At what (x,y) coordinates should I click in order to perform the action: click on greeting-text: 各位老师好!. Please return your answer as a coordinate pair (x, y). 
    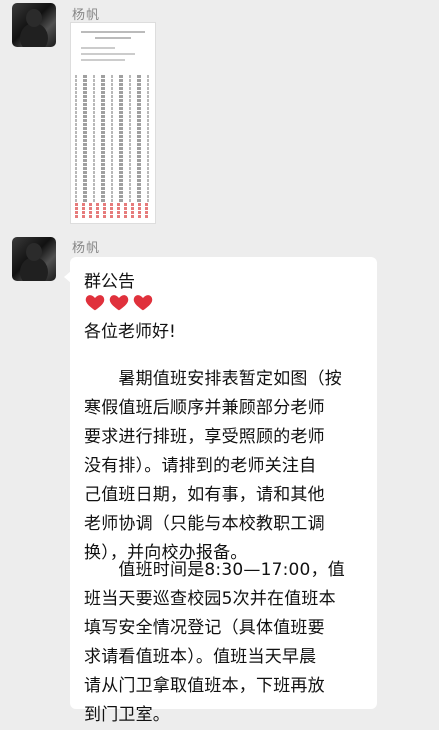
    Looking at the image, I should click on (130, 332).